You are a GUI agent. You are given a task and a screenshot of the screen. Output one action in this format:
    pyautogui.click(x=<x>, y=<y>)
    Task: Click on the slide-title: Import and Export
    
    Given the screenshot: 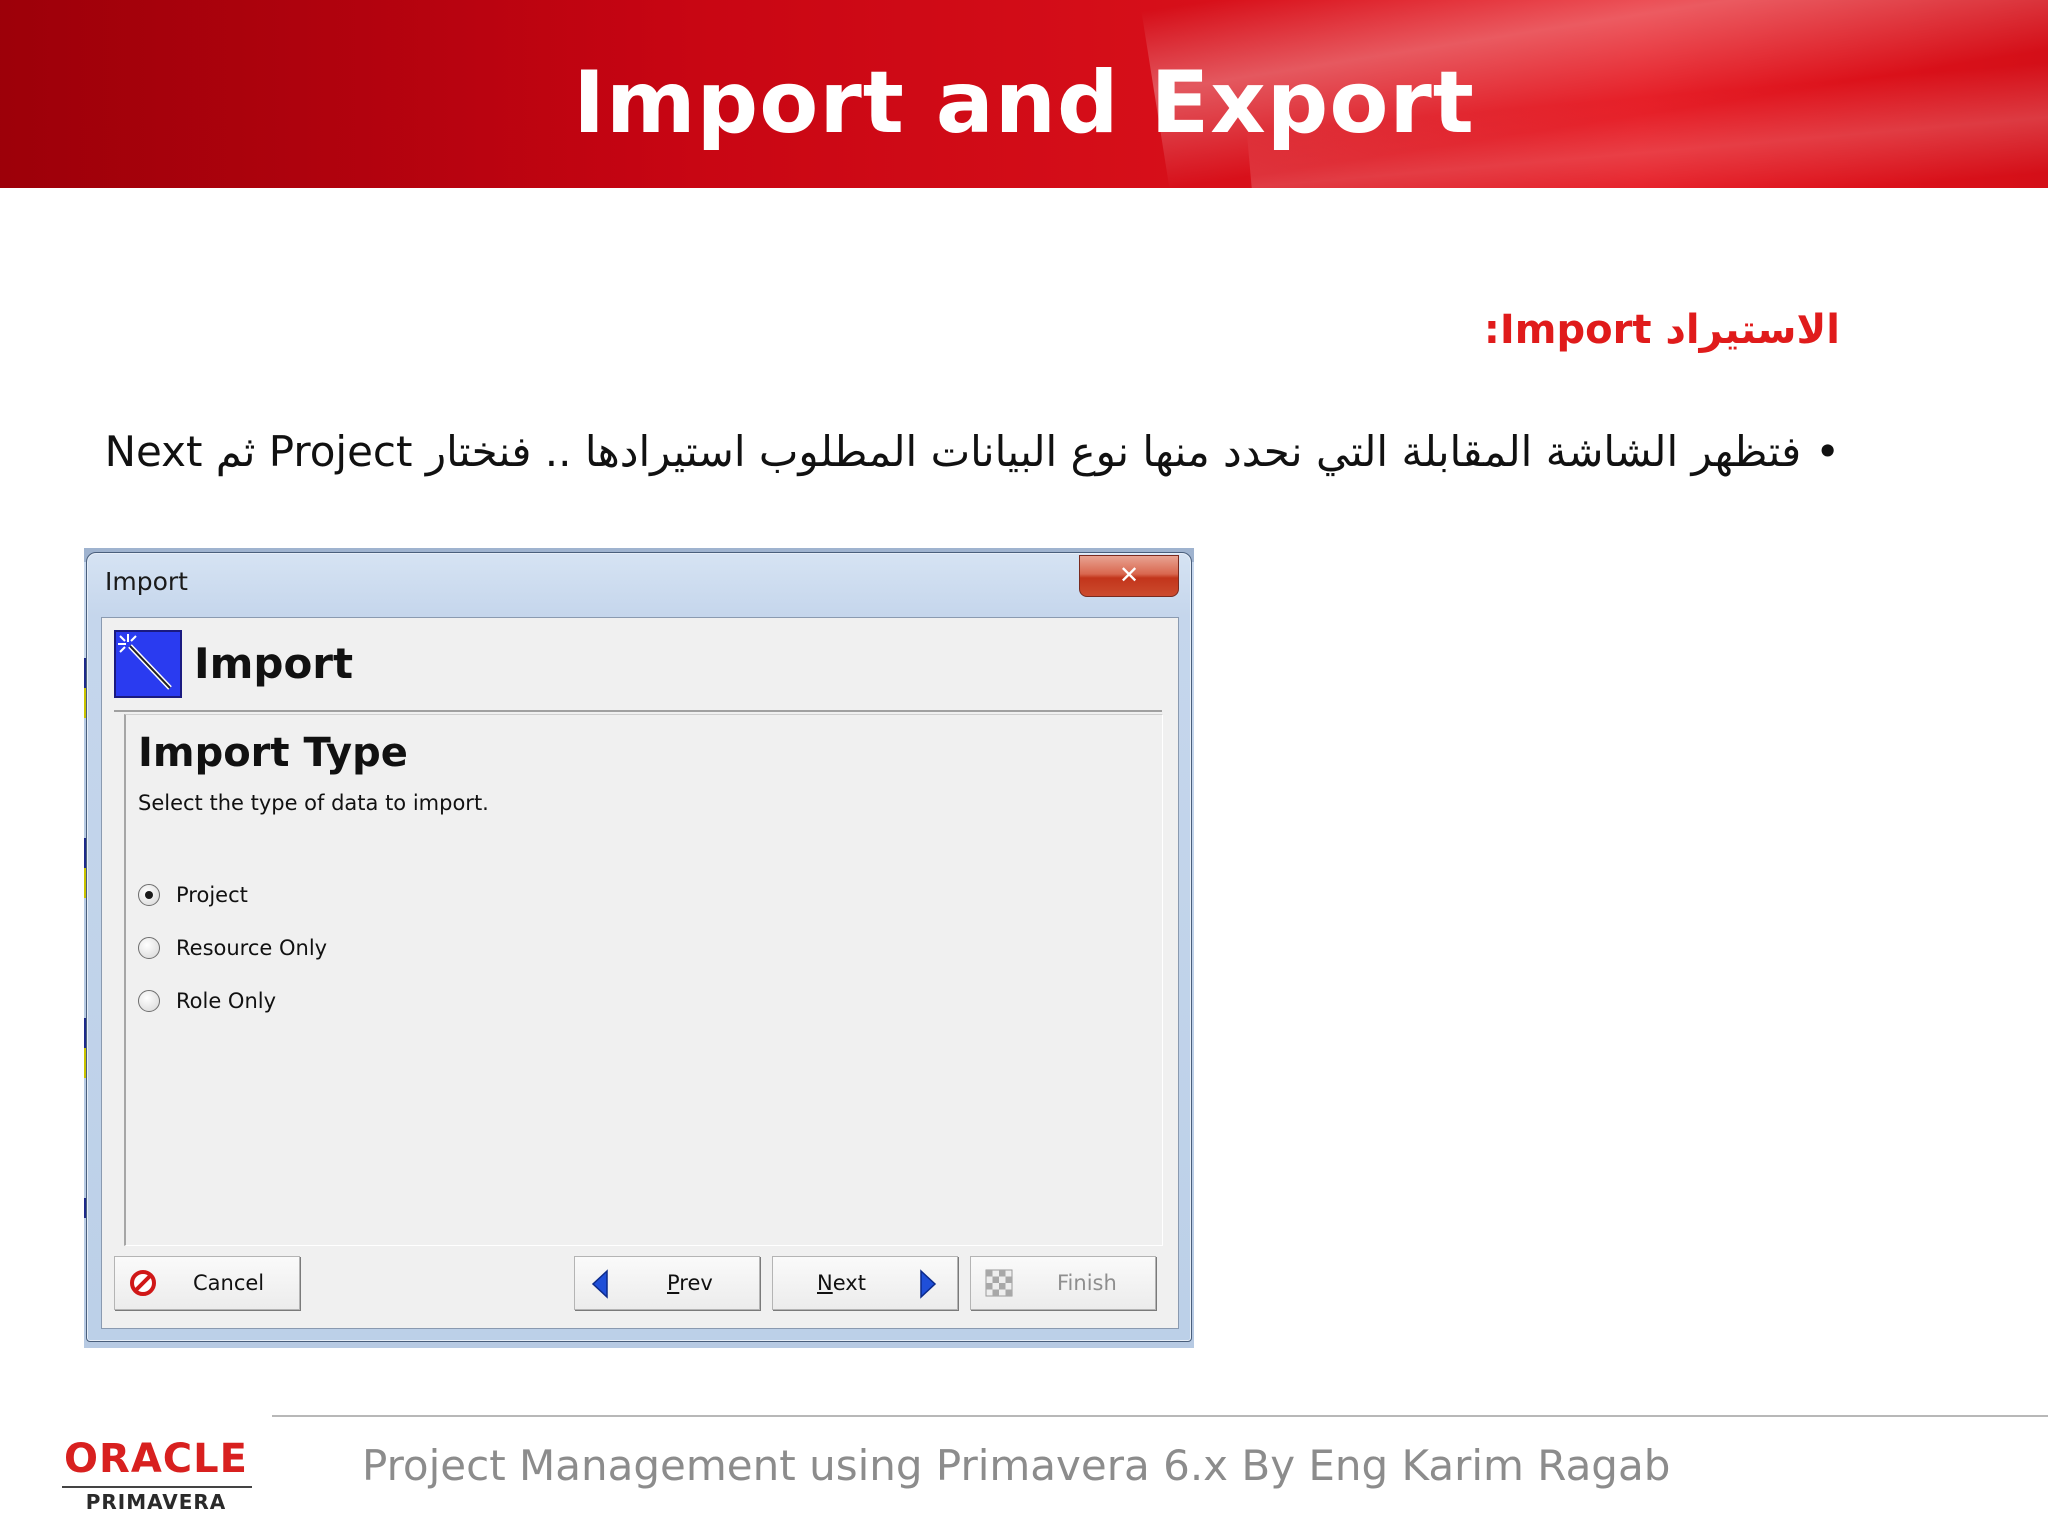 What is the action you would take?
    pyautogui.click(x=1024, y=103)
    